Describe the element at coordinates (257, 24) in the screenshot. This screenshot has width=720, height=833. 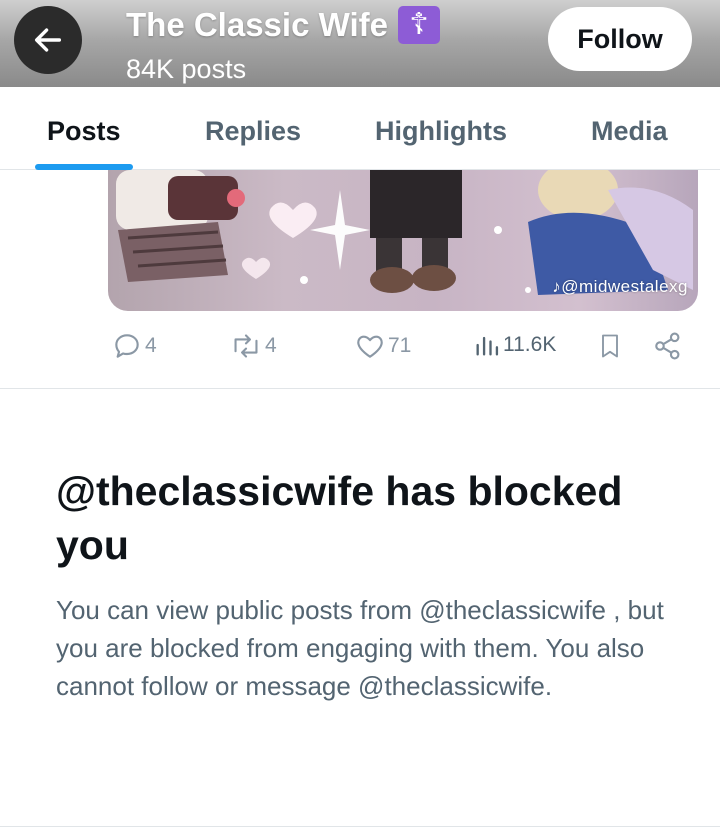
I see `profile-name: The Classic Wife` at that location.